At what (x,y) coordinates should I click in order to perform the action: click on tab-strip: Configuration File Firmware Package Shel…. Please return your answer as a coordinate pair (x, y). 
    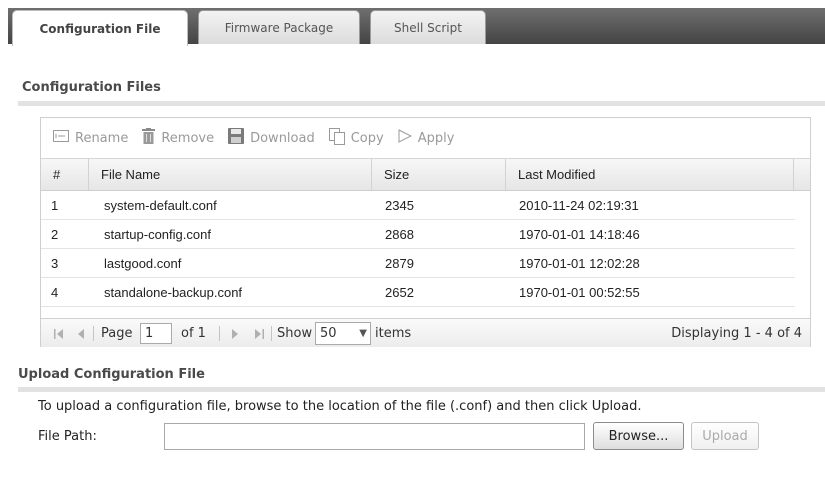
    Looking at the image, I should click on (416, 27).